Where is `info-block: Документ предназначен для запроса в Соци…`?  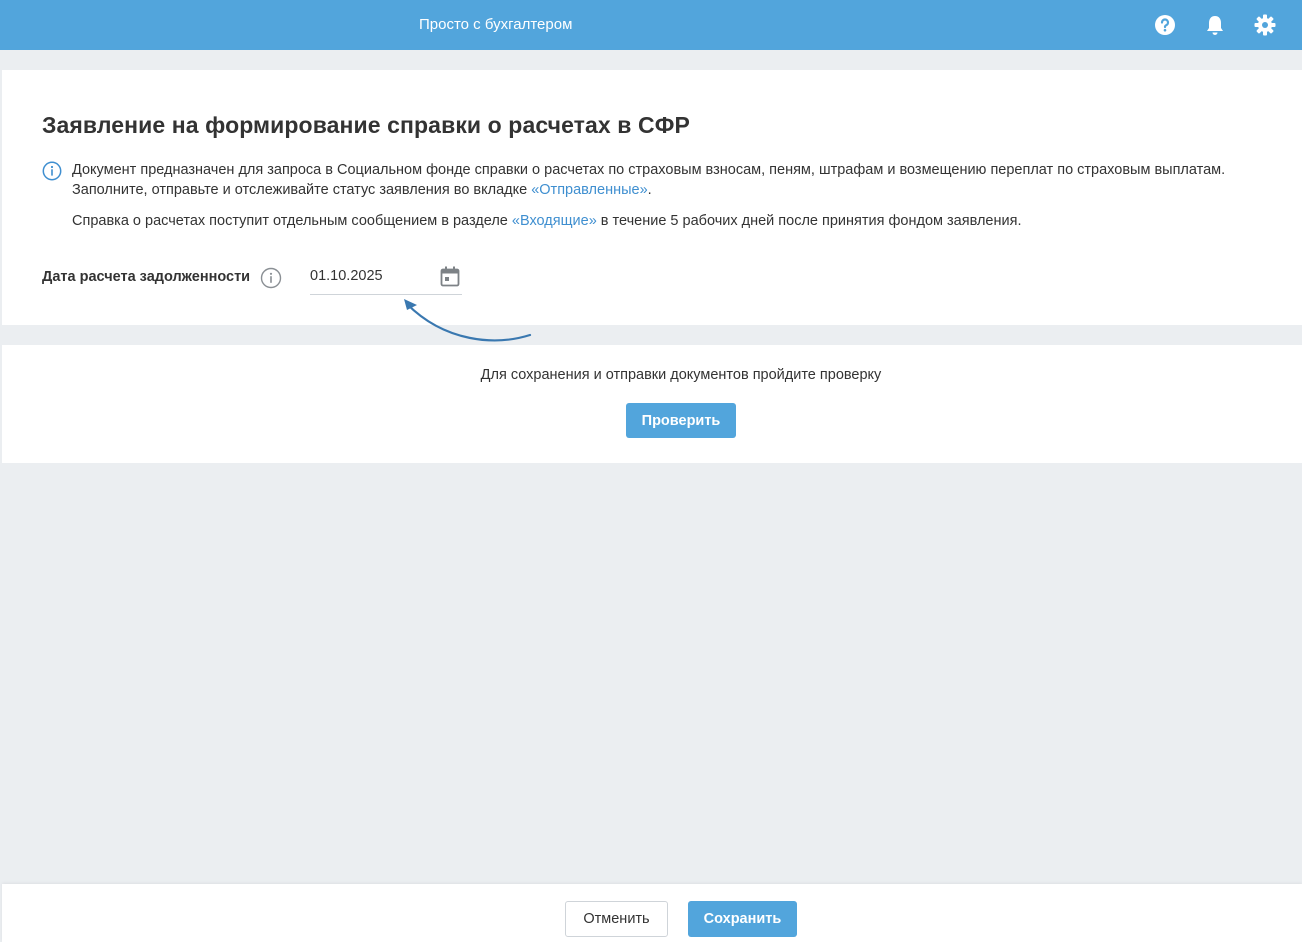 info-block: Документ предназначен для запроса в Соци… is located at coordinates (687, 195).